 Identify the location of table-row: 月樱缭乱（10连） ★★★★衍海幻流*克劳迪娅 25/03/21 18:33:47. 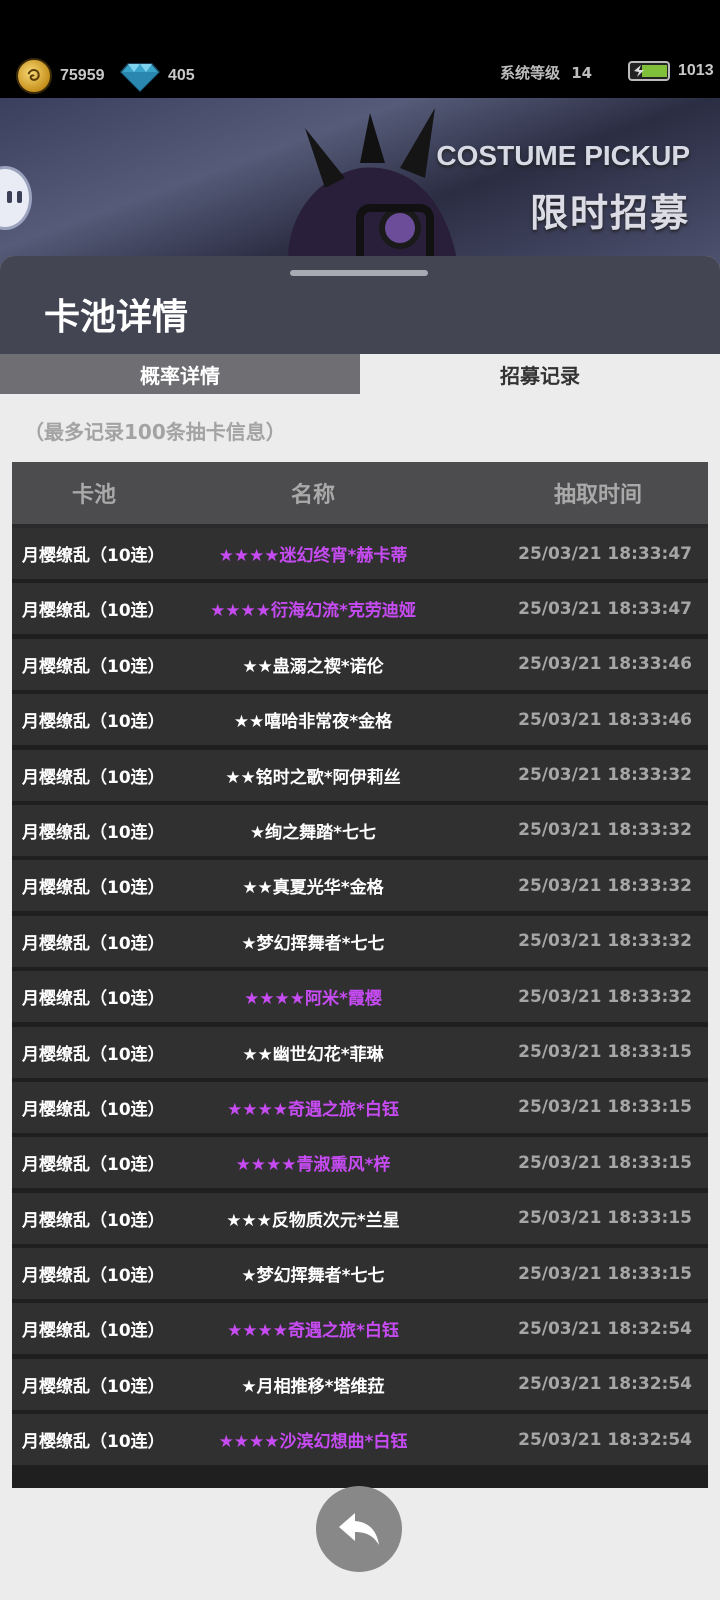
(360, 609).